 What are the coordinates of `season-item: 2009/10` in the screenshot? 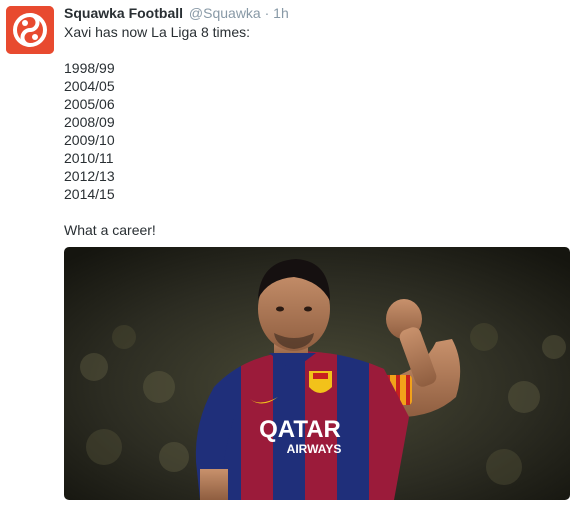 It's located at (89, 140).